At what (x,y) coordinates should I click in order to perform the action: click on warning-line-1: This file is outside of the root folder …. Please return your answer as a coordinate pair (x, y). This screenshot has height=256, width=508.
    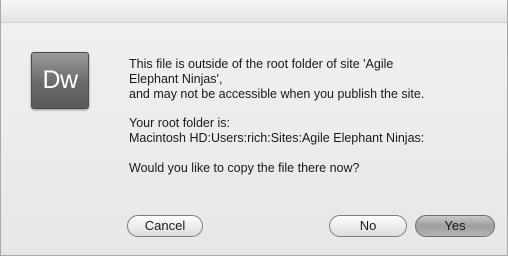
    Looking at the image, I should click on (261, 64).